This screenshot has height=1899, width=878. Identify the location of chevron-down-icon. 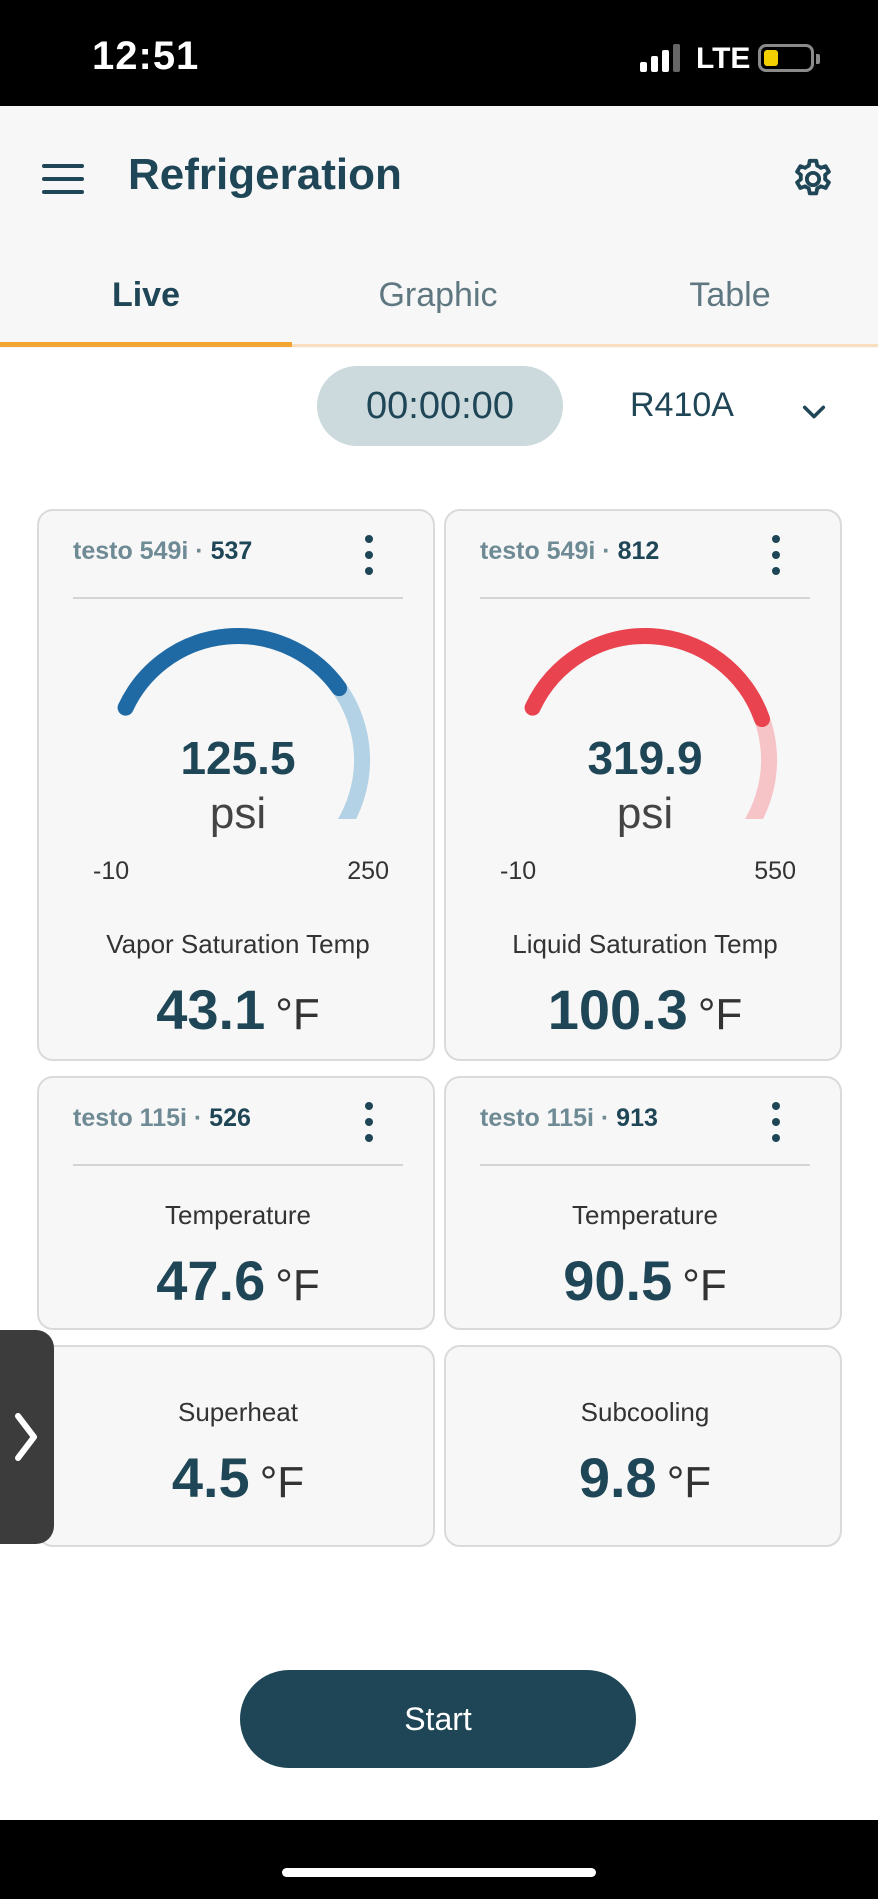
(814, 412).